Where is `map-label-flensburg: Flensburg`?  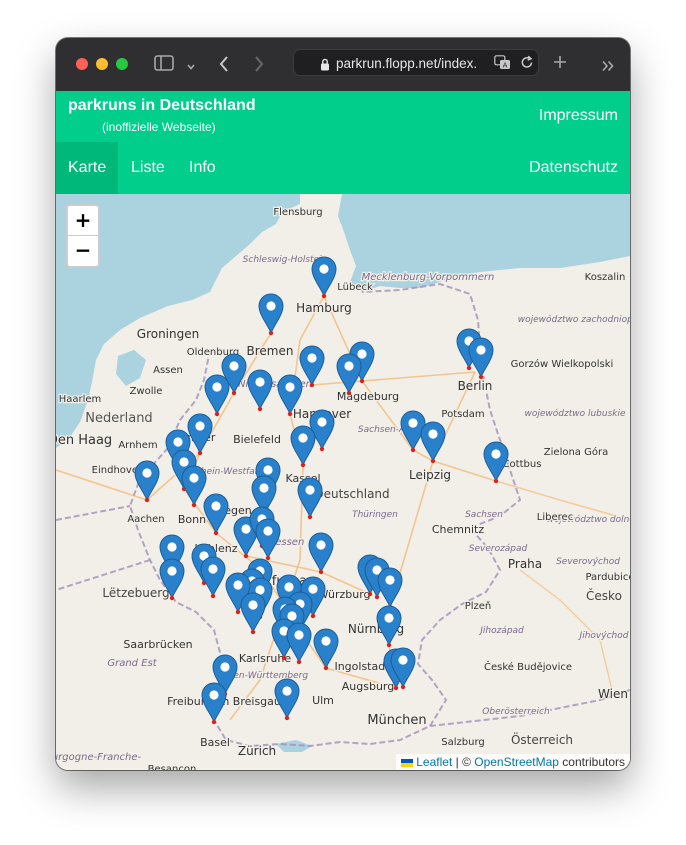
map-label-flensburg: Flensburg is located at coordinates (297, 212).